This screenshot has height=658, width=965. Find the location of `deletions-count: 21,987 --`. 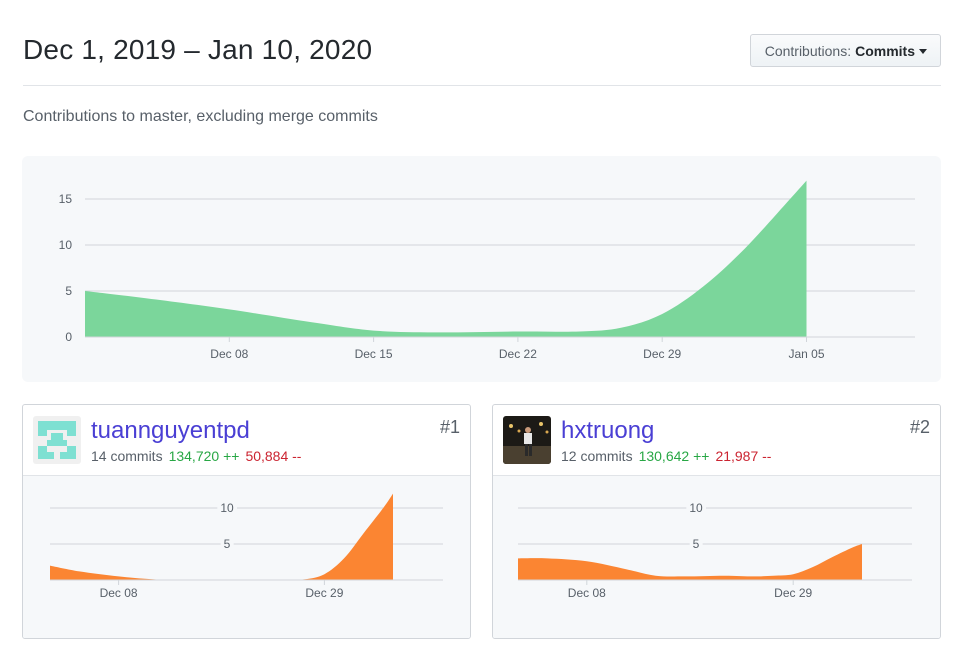

deletions-count: 21,987 -- is located at coordinates (743, 456).